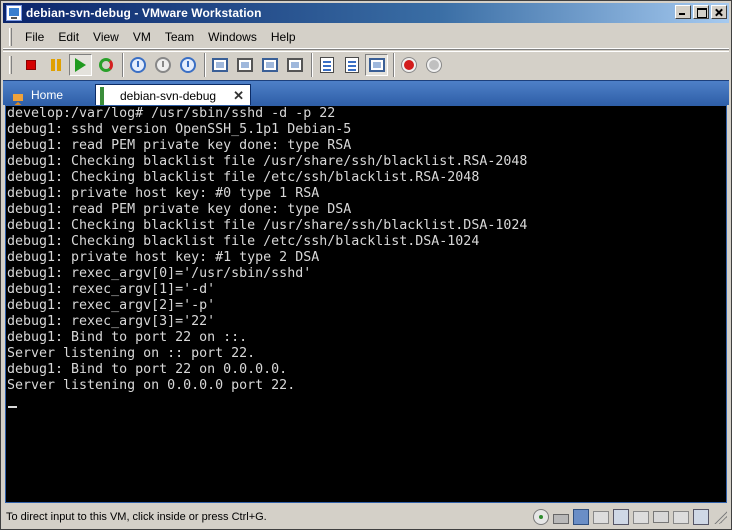  What do you see at coordinates (163, 257) in the screenshot?
I see `console-line: debug1: private host key: #1 type 2 DSA` at bounding box center [163, 257].